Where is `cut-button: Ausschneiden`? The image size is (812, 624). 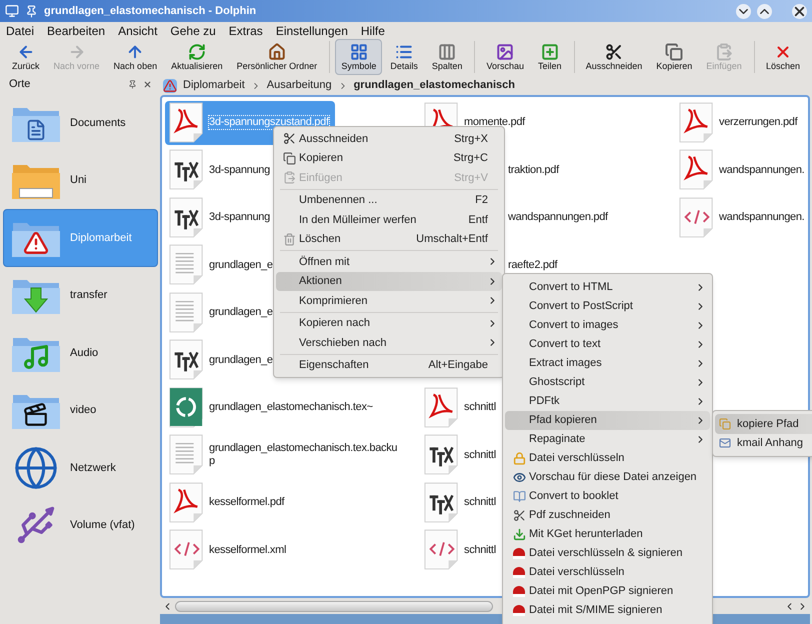
cut-button: Ausschneiden is located at coordinates (614, 57).